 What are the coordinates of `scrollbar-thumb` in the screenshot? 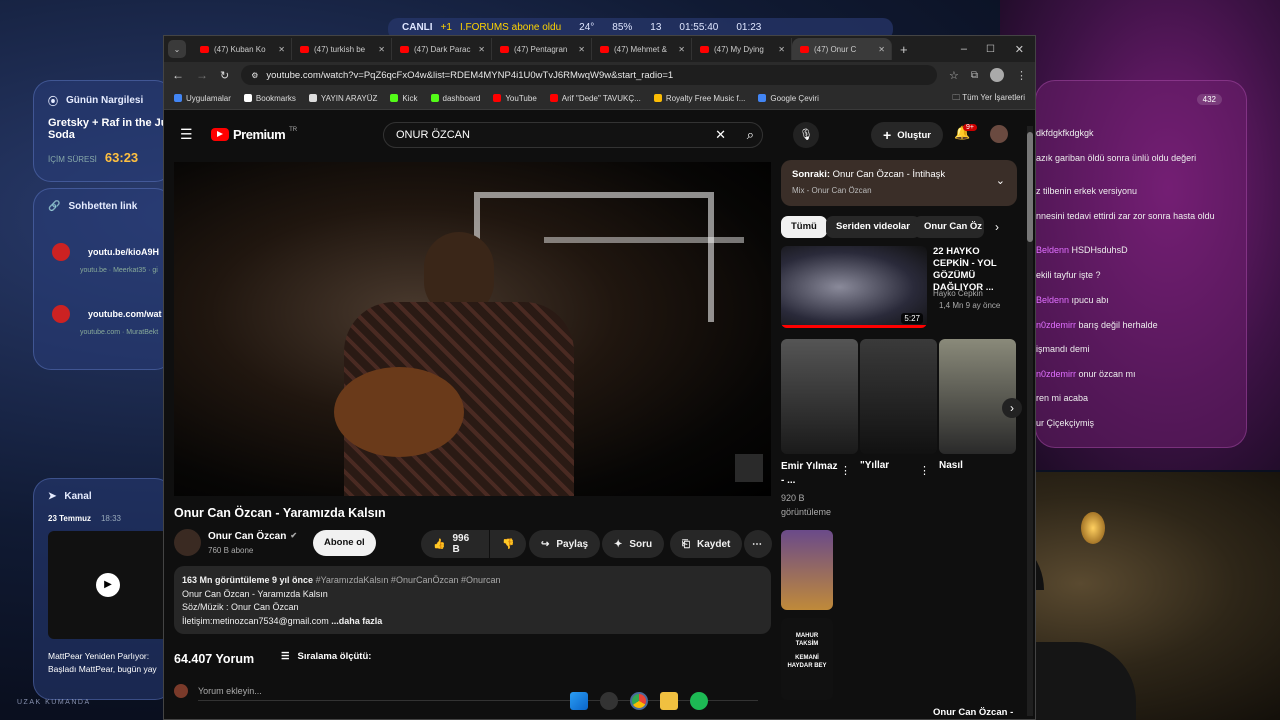 It's located at (1030, 187).